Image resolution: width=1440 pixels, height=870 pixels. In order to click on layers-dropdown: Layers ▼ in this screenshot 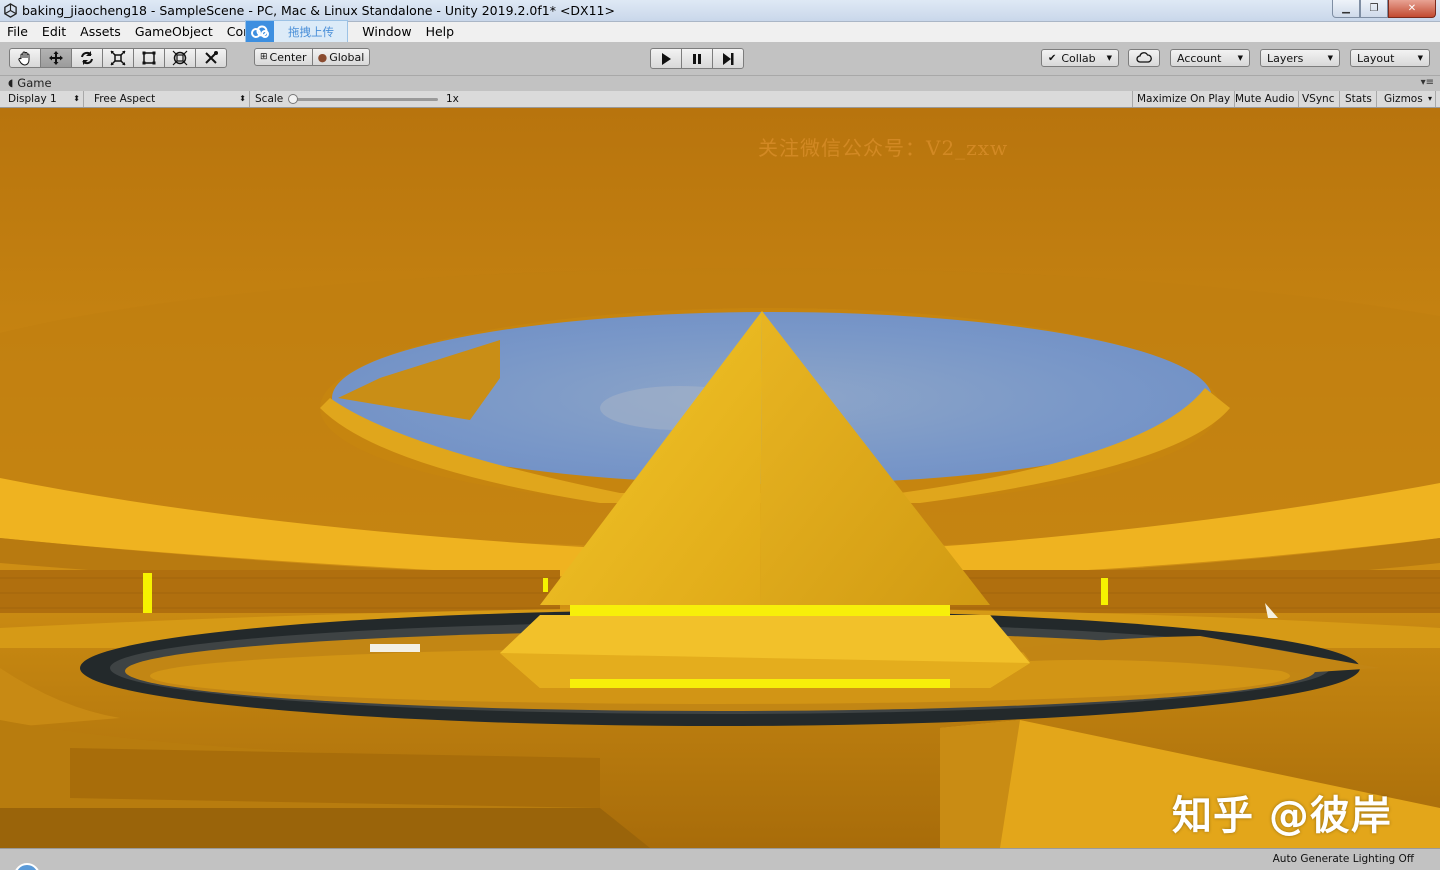, I will do `click(1300, 58)`.